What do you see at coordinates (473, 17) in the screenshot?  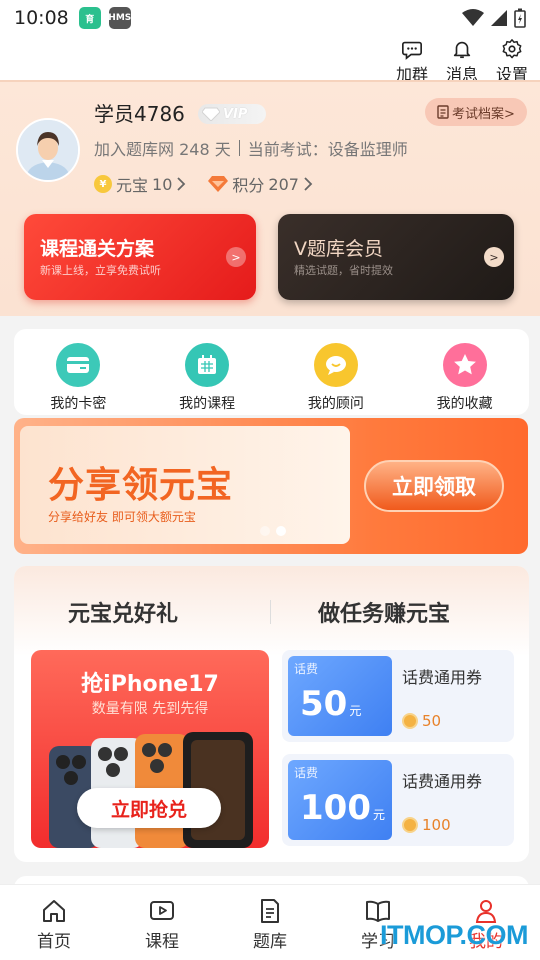 I see `wifi-icon` at bounding box center [473, 17].